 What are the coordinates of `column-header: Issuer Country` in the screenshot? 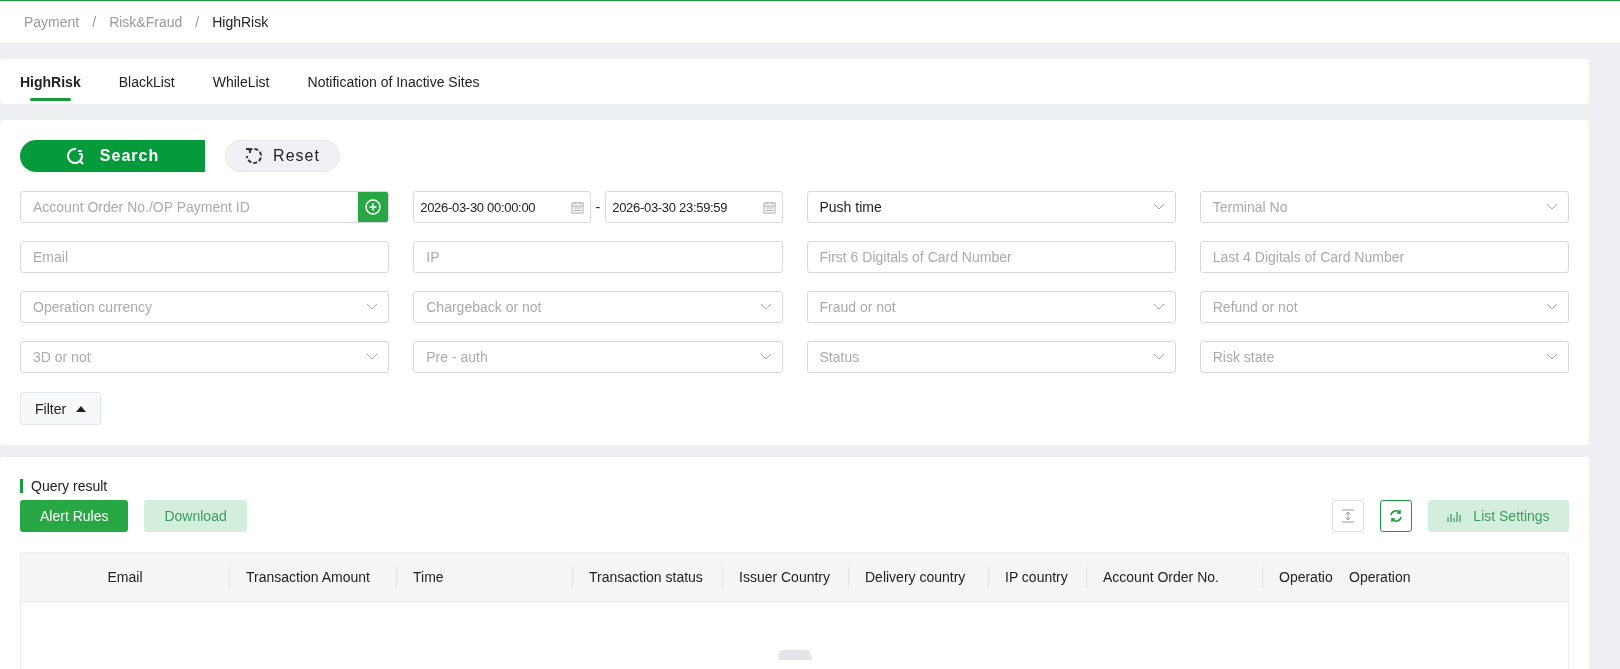 It's located at (785, 577).